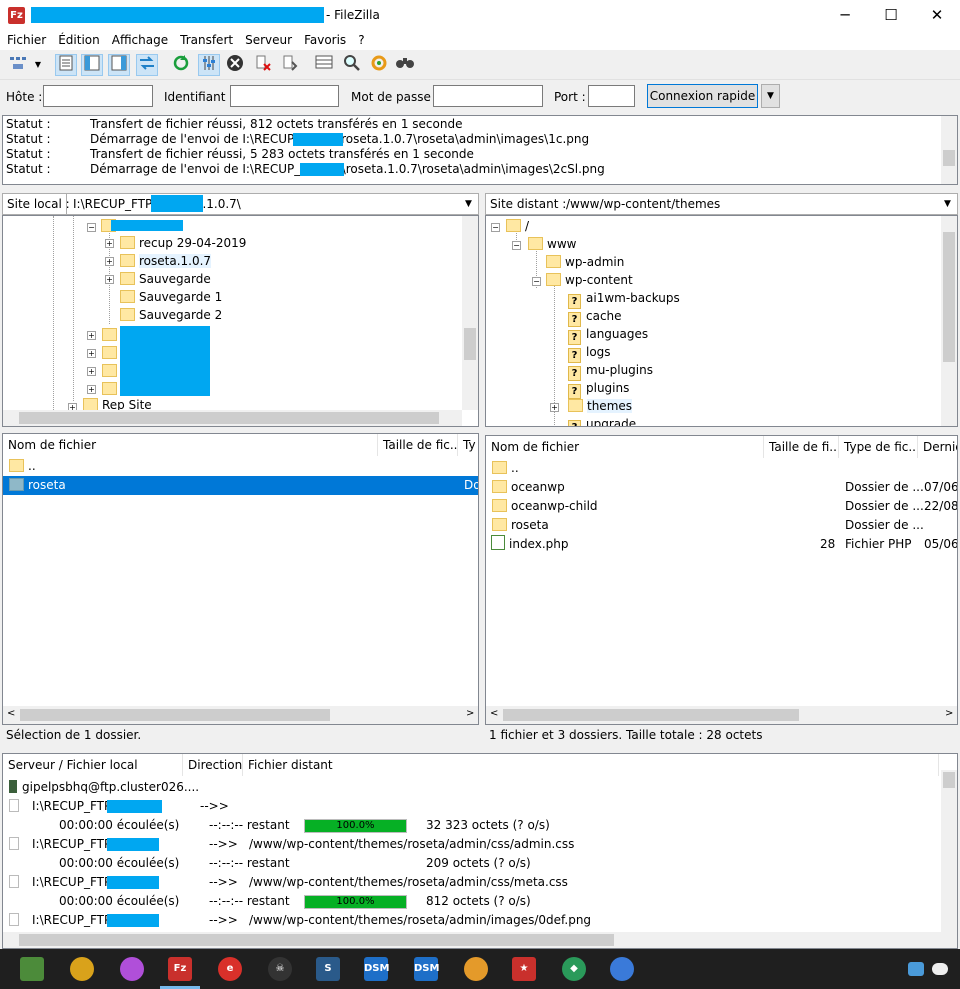 This screenshot has width=960, height=989. I want to click on s-app-icon: S, so click(328, 969).